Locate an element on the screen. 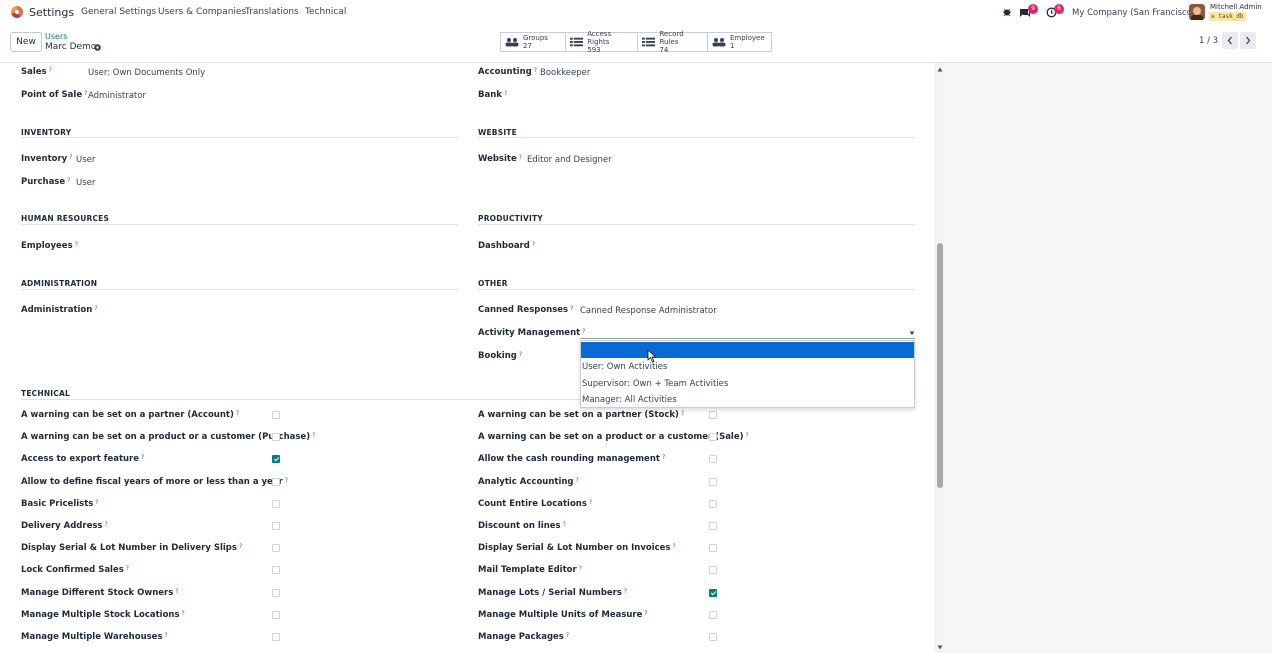 The image size is (1272, 653). activity-management-select is located at coordinates (747, 333).